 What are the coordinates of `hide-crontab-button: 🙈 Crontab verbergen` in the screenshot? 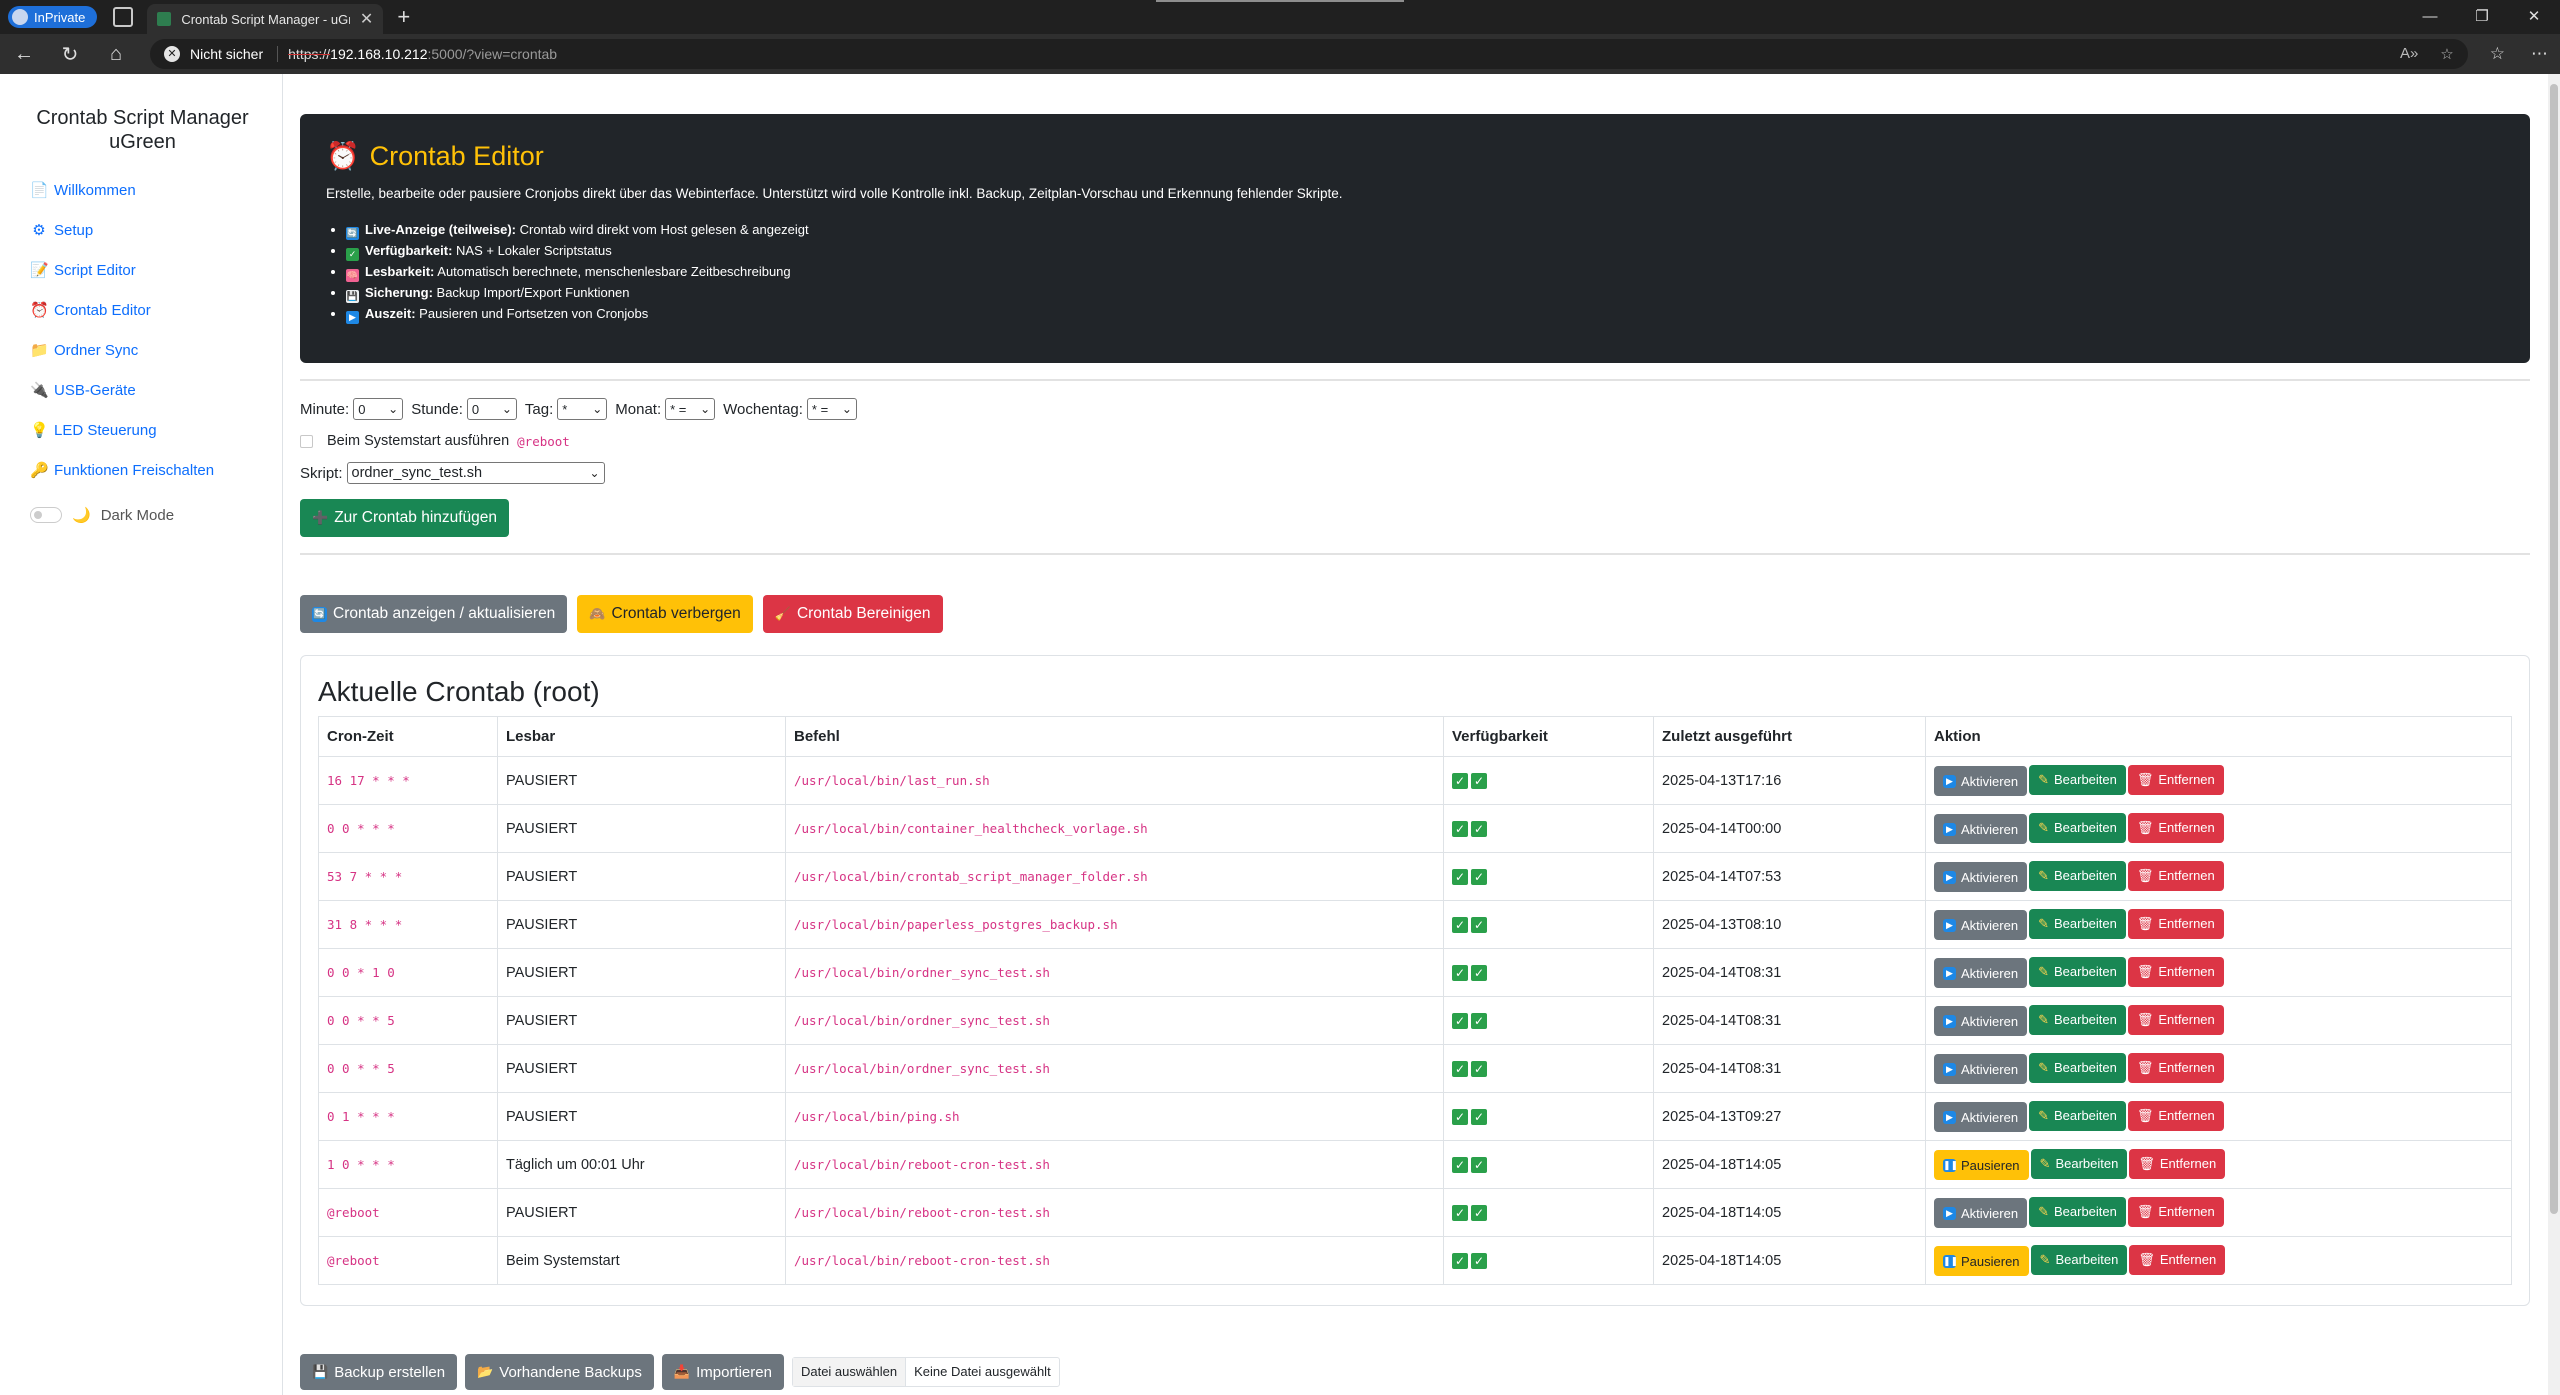 It's located at (665, 614).